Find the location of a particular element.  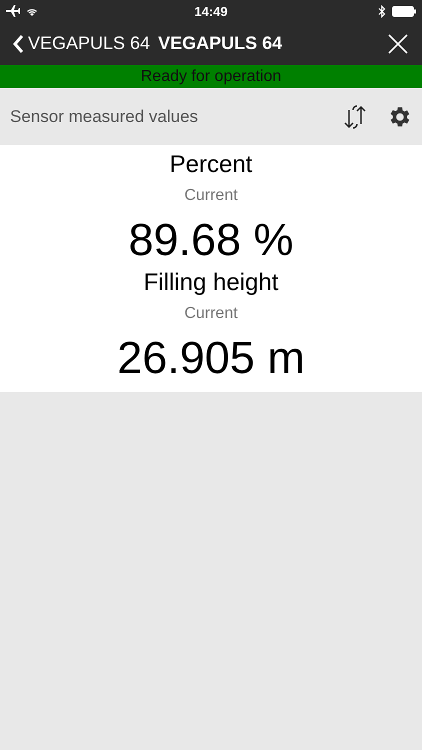

swap-arrows-icon is located at coordinates (355, 117).